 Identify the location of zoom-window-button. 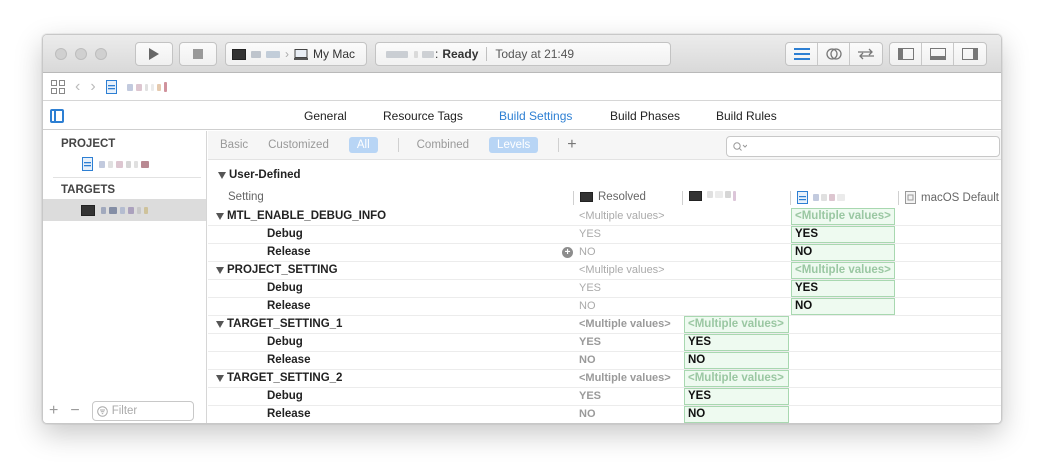
(101, 54).